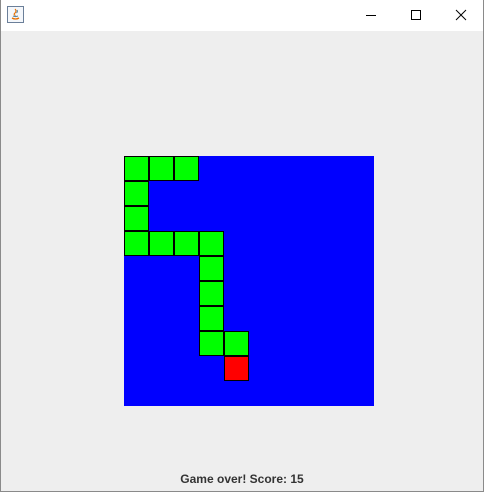 The image size is (484, 492). Describe the element at coordinates (242, 479) in the screenshot. I see `game-status: Game over! Score: 15` at that location.